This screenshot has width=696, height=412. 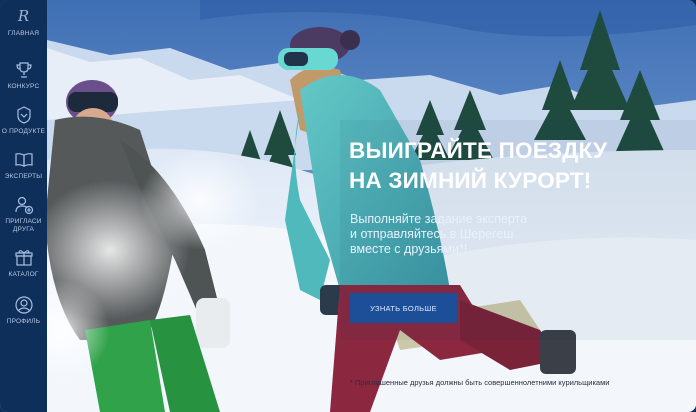 What do you see at coordinates (23, 258) in the screenshot?
I see `gift-icon` at bounding box center [23, 258].